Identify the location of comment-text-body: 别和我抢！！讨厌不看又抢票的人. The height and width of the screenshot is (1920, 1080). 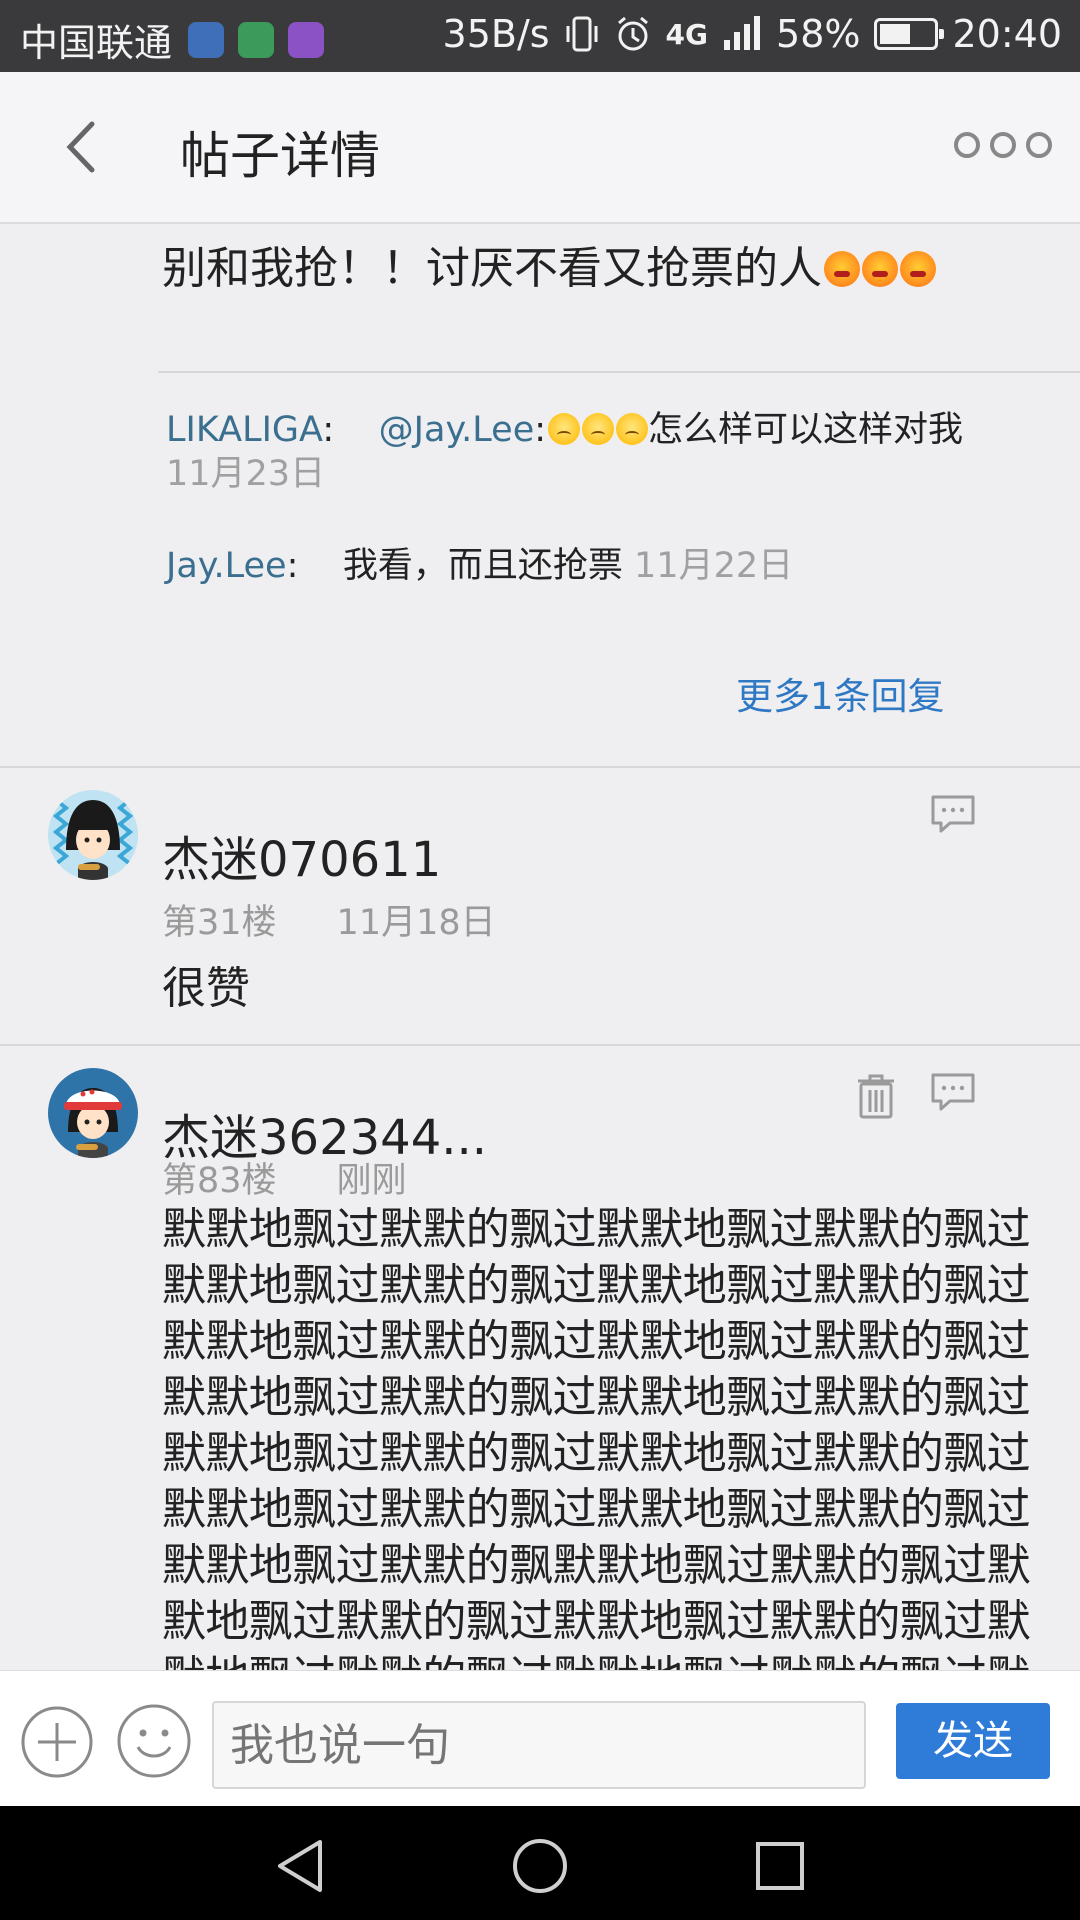
(492, 268).